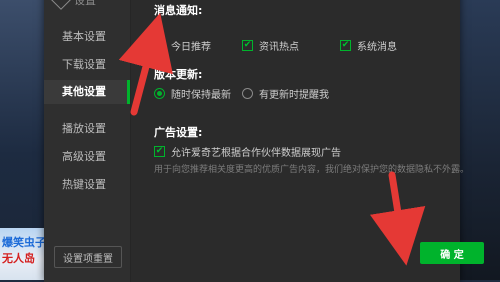  What do you see at coordinates (84, 184) in the screenshot?
I see `sidebar-item-label: 热键设置` at bounding box center [84, 184].